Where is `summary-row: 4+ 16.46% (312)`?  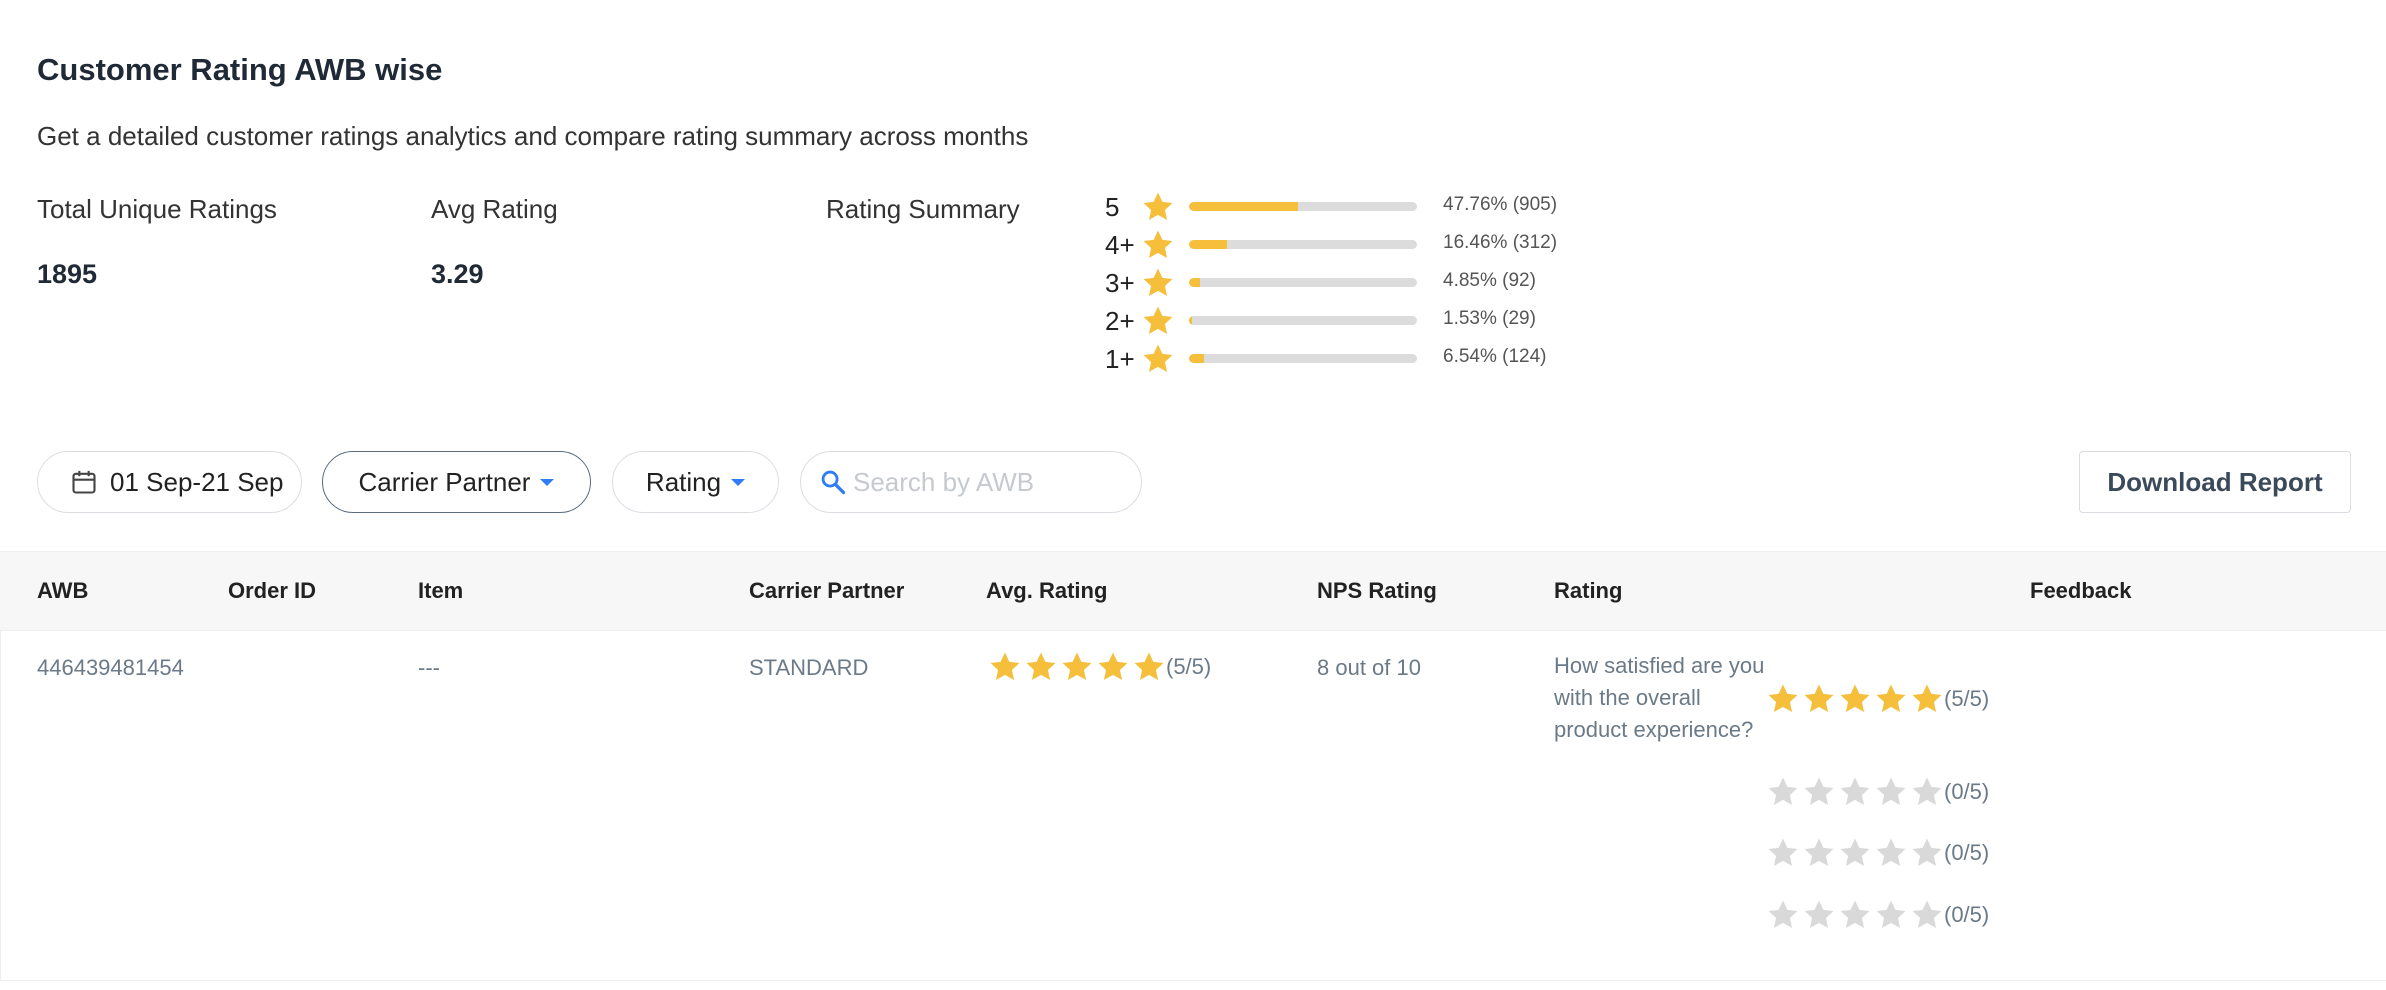
summary-row: 4+ 16.46% (312) is located at coordinates (1331, 245).